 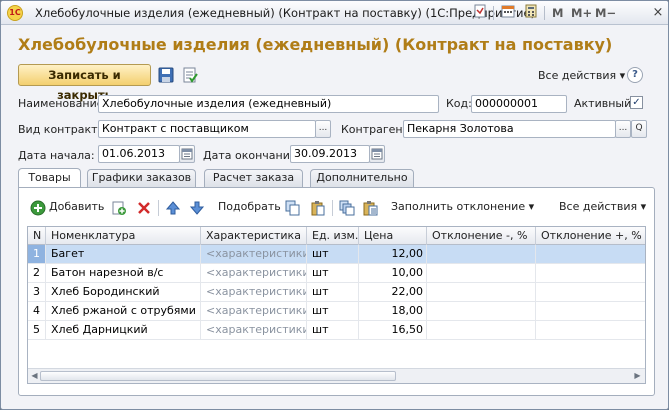 What do you see at coordinates (581, 75) in the screenshot?
I see `all-actions-menu: Все действия ▾` at bounding box center [581, 75].